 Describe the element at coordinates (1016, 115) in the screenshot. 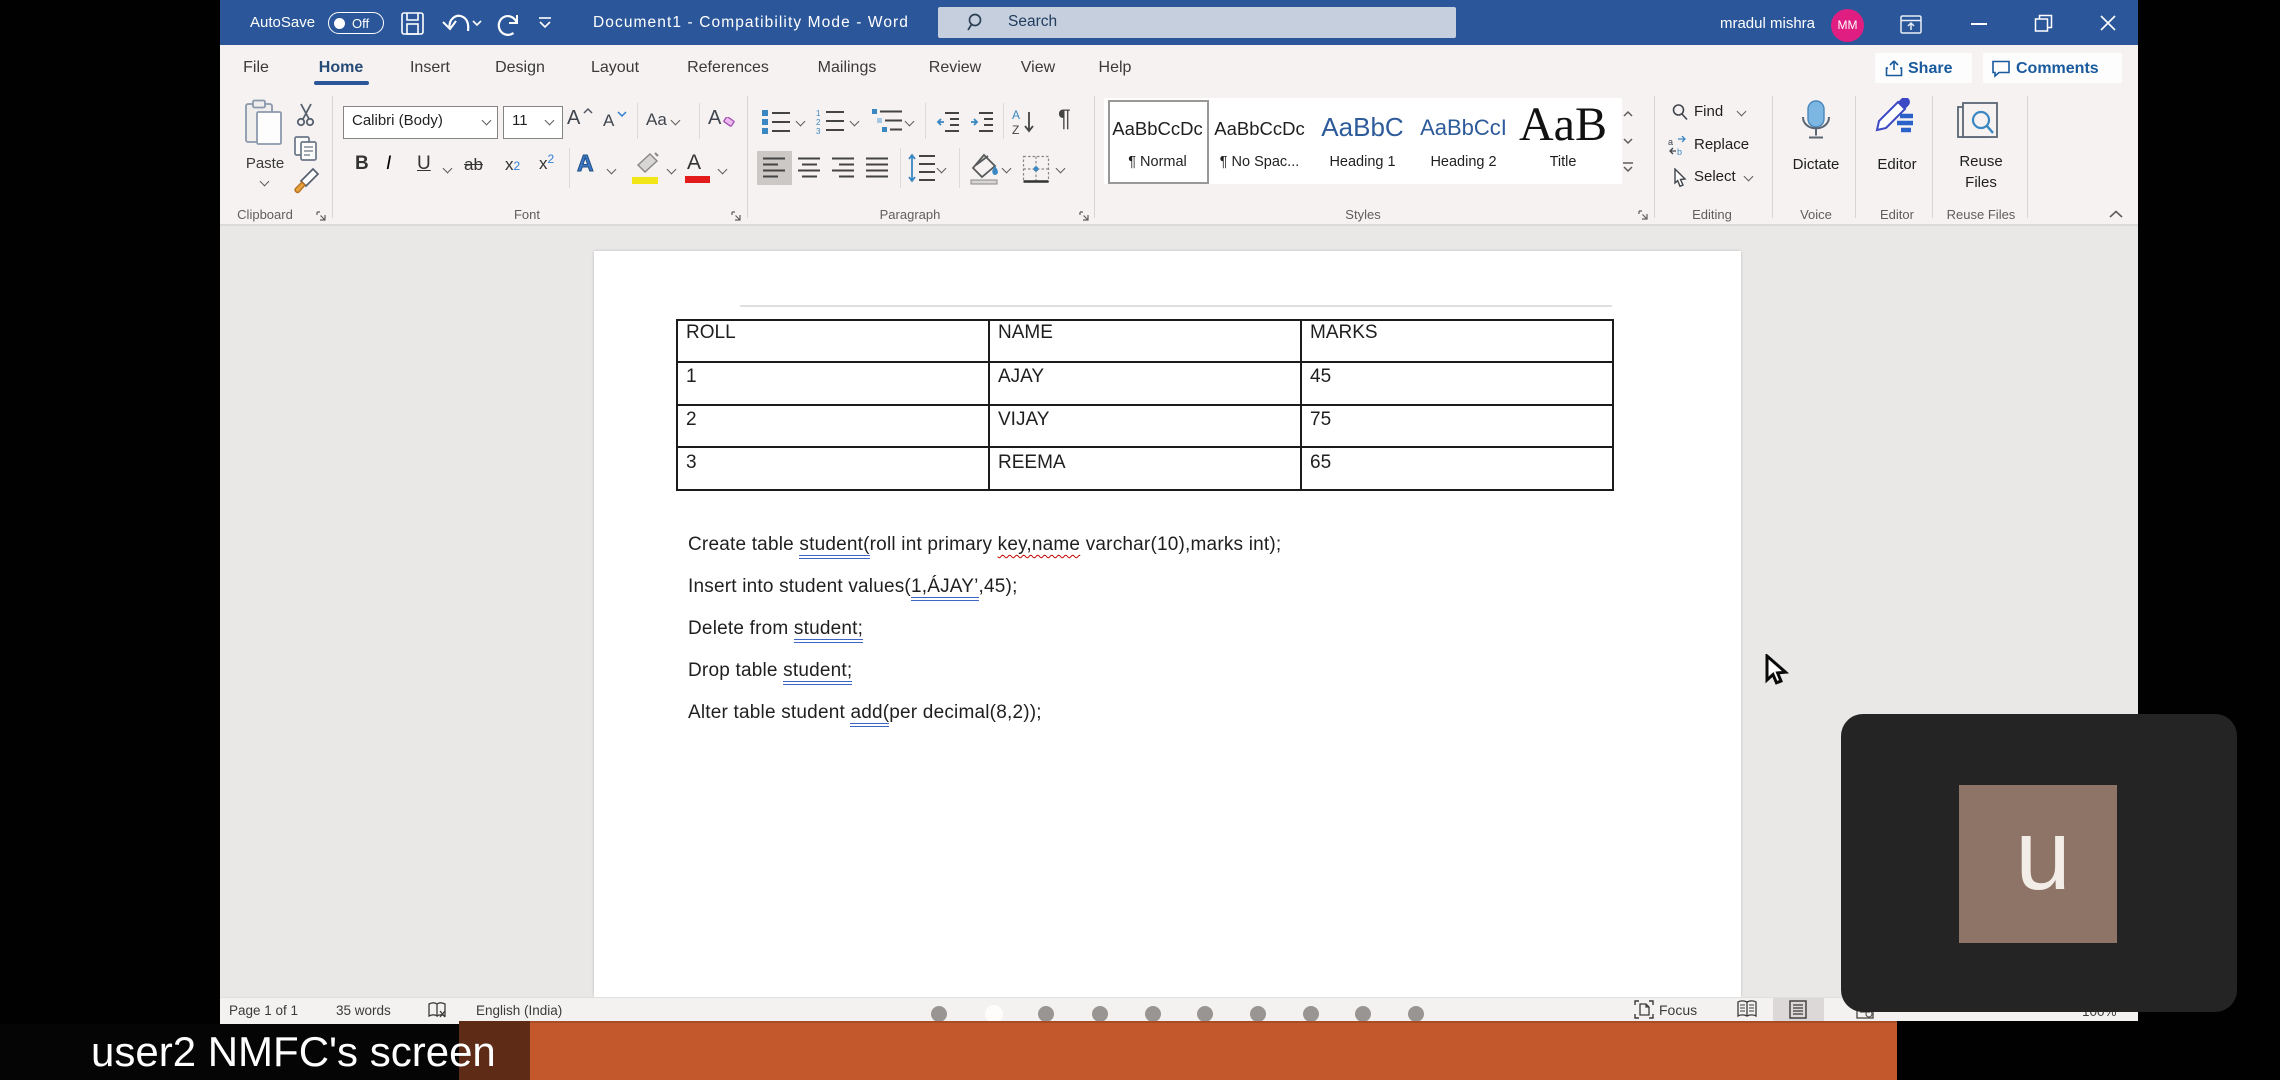

I see `svg-text: A` at that location.